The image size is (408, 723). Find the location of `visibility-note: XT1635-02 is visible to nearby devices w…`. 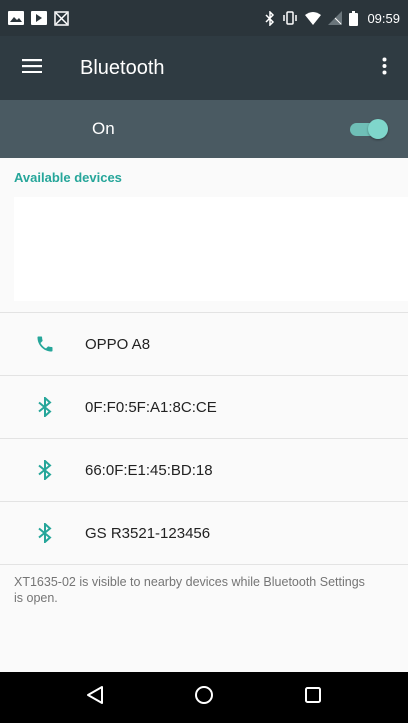

visibility-note: XT1635-02 is visible to nearby devices w… is located at coordinates (189, 590).